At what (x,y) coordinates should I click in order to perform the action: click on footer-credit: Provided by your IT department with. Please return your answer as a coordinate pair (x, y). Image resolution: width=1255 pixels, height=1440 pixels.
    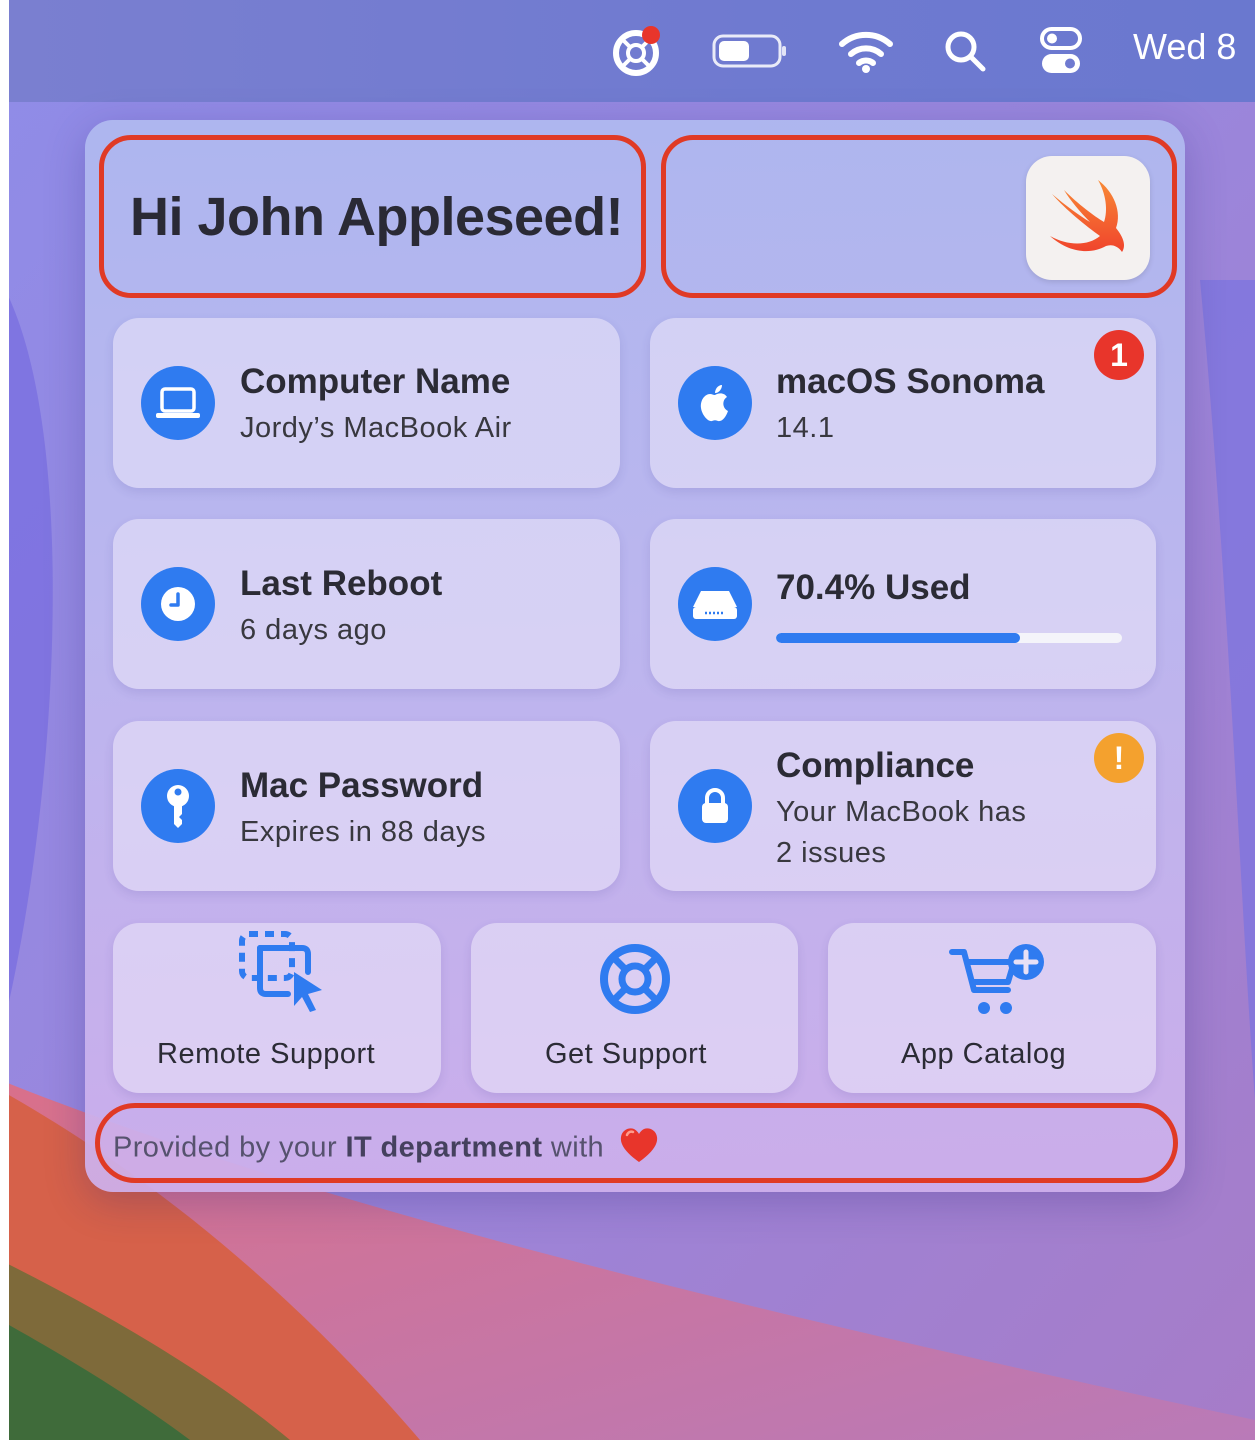
    Looking at the image, I should click on (386, 1149).